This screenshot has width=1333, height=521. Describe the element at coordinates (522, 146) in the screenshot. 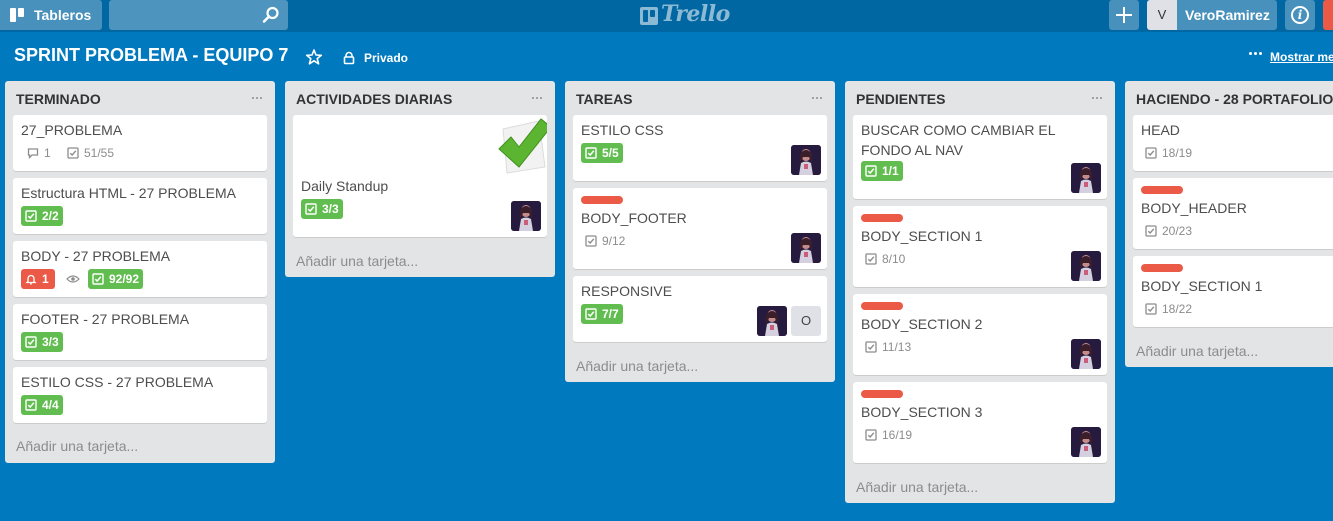

I see `green-checkmark-icon` at that location.